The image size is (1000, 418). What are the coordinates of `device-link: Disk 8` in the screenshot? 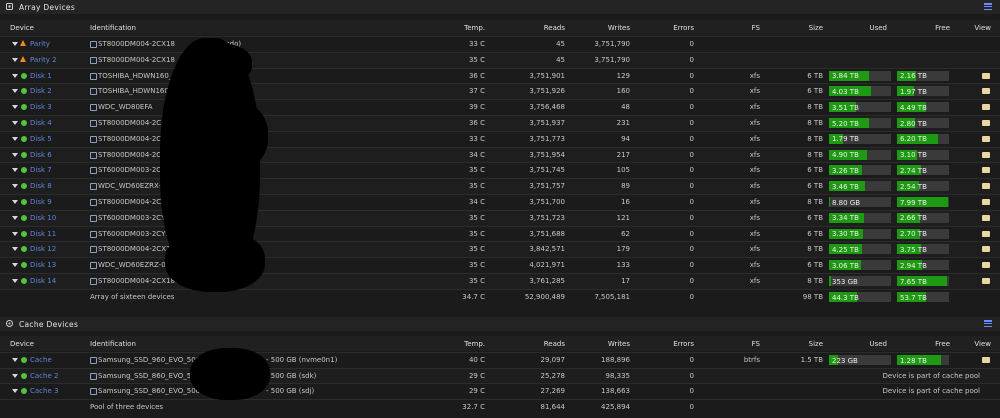 It's located at (41, 186).